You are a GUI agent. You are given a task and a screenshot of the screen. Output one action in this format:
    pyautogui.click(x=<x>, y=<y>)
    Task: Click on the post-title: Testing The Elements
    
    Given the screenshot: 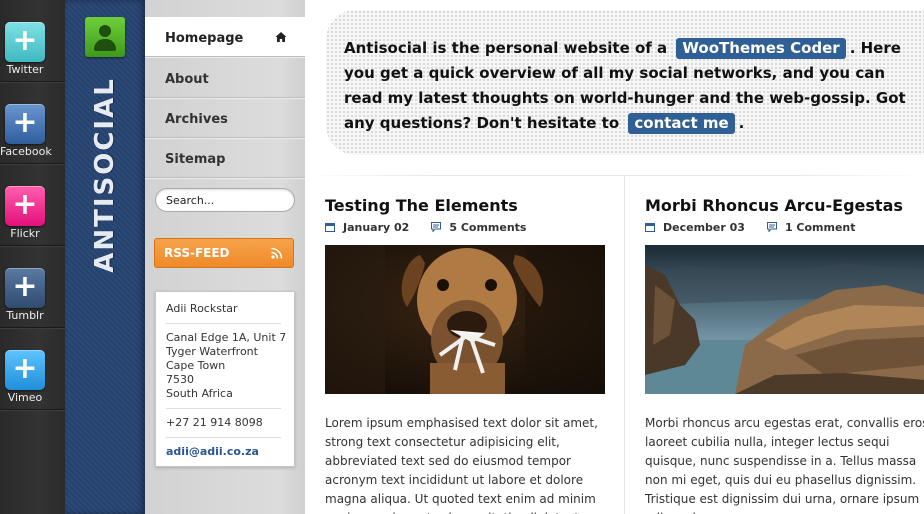 What is the action you would take?
    pyautogui.click(x=470, y=205)
    